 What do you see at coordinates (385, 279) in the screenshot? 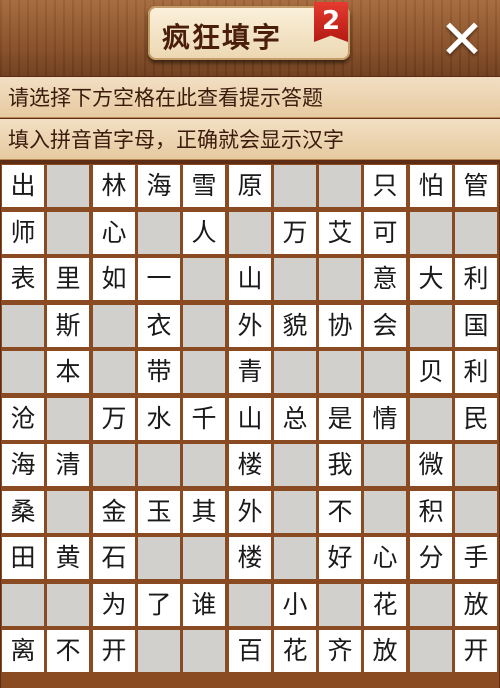
I see `grid-cell: 意` at bounding box center [385, 279].